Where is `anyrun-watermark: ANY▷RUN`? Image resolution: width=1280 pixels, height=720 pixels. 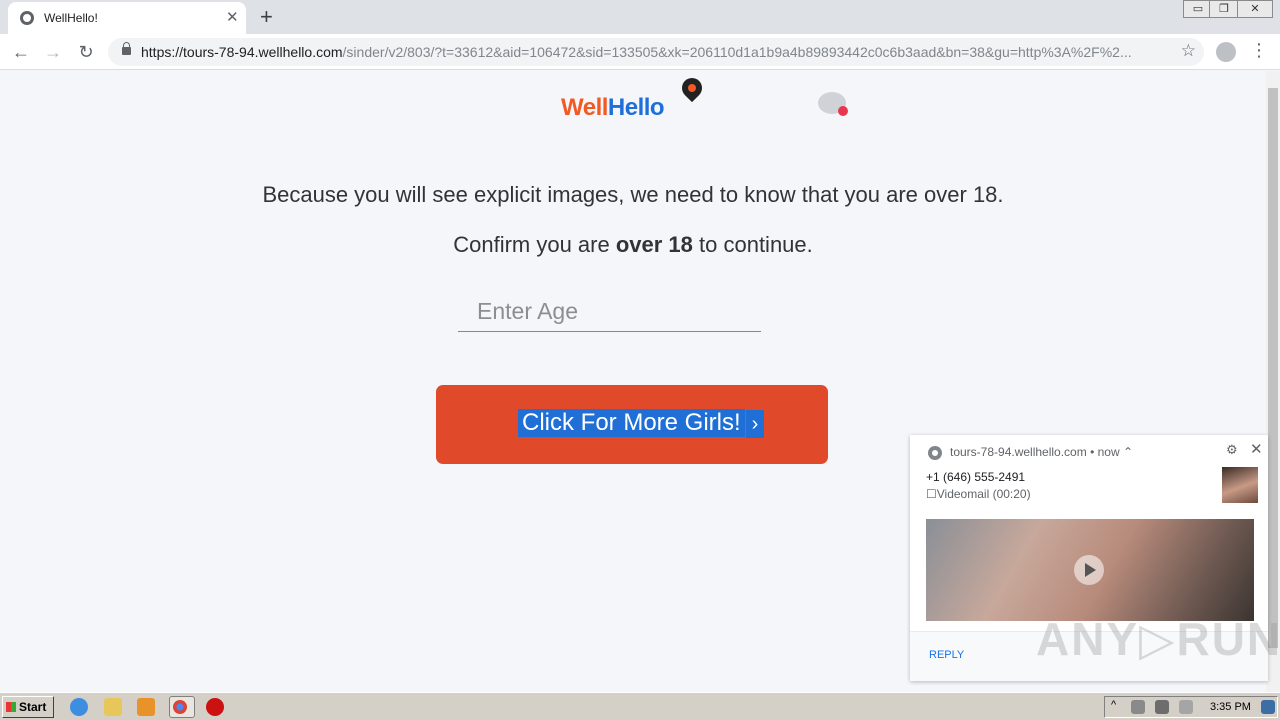 anyrun-watermark: ANY▷RUN is located at coordinates (1158, 639).